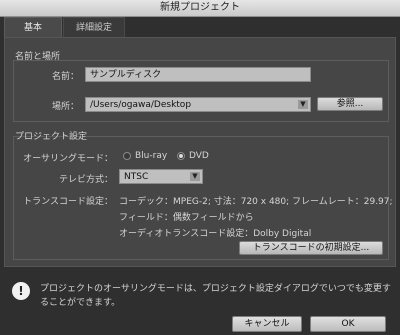  I want to click on tab-basic: 基本, so click(33, 27).